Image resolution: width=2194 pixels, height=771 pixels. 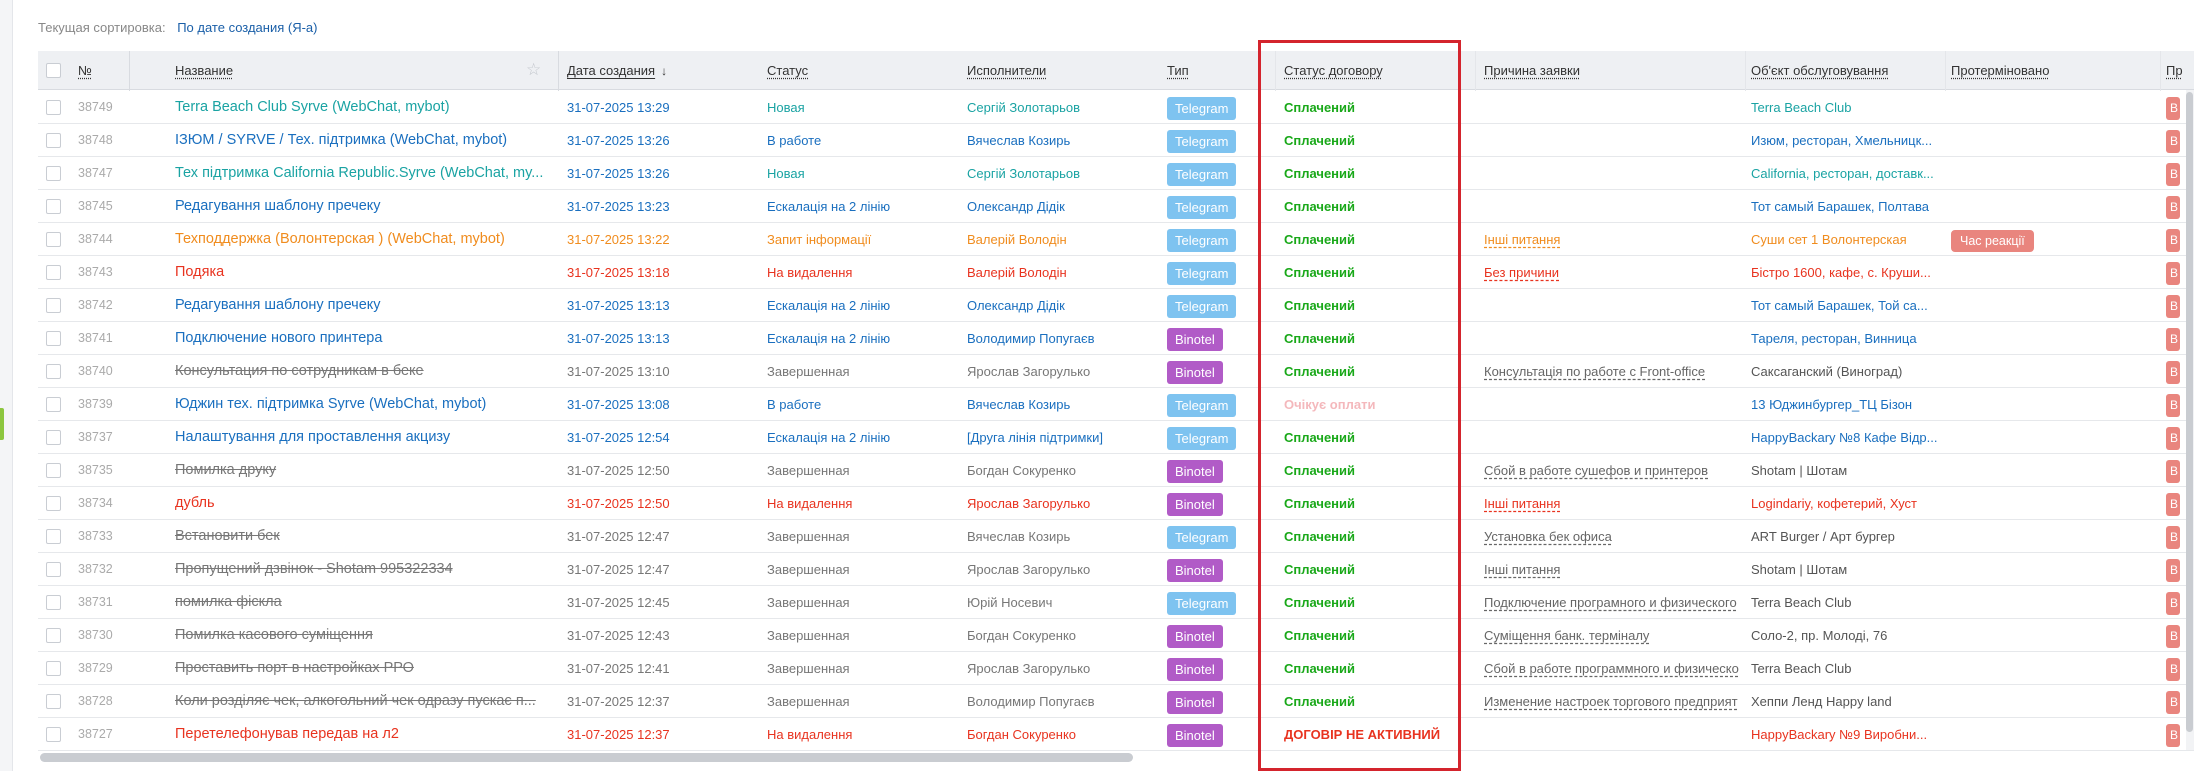 What do you see at coordinates (586, 757) in the screenshot?
I see `horizontal-scrollbar` at bounding box center [586, 757].